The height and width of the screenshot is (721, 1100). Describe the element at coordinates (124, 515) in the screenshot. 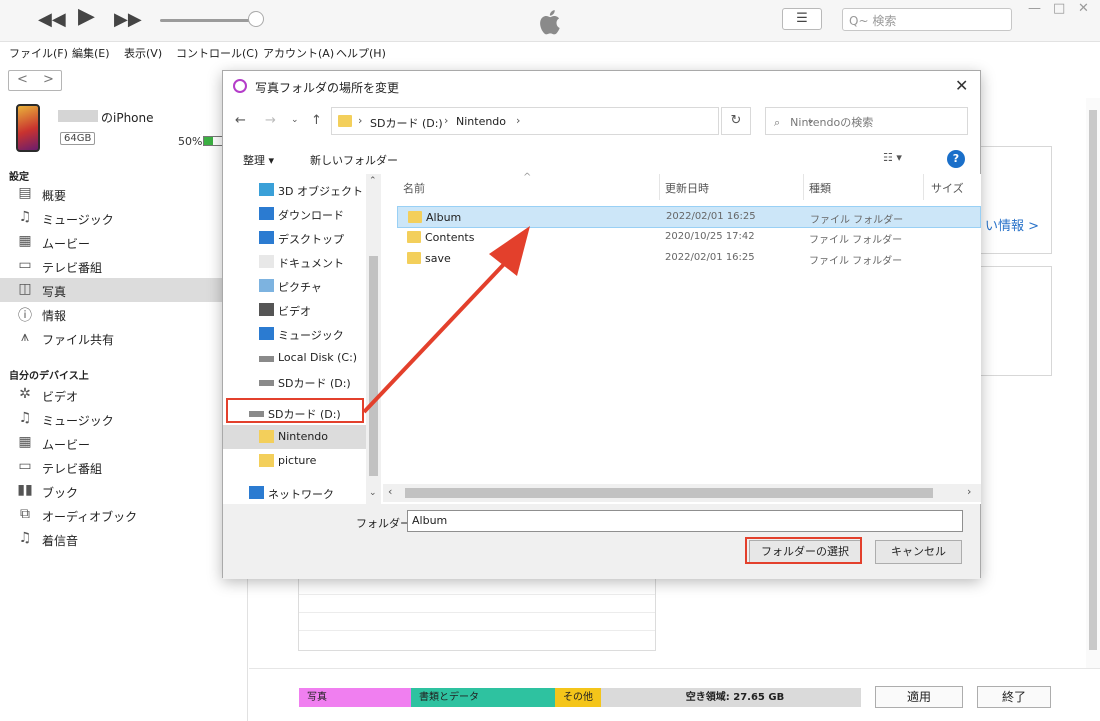

I see `sidebar-item-device-5: ⧉ オーディオブック` at that location.